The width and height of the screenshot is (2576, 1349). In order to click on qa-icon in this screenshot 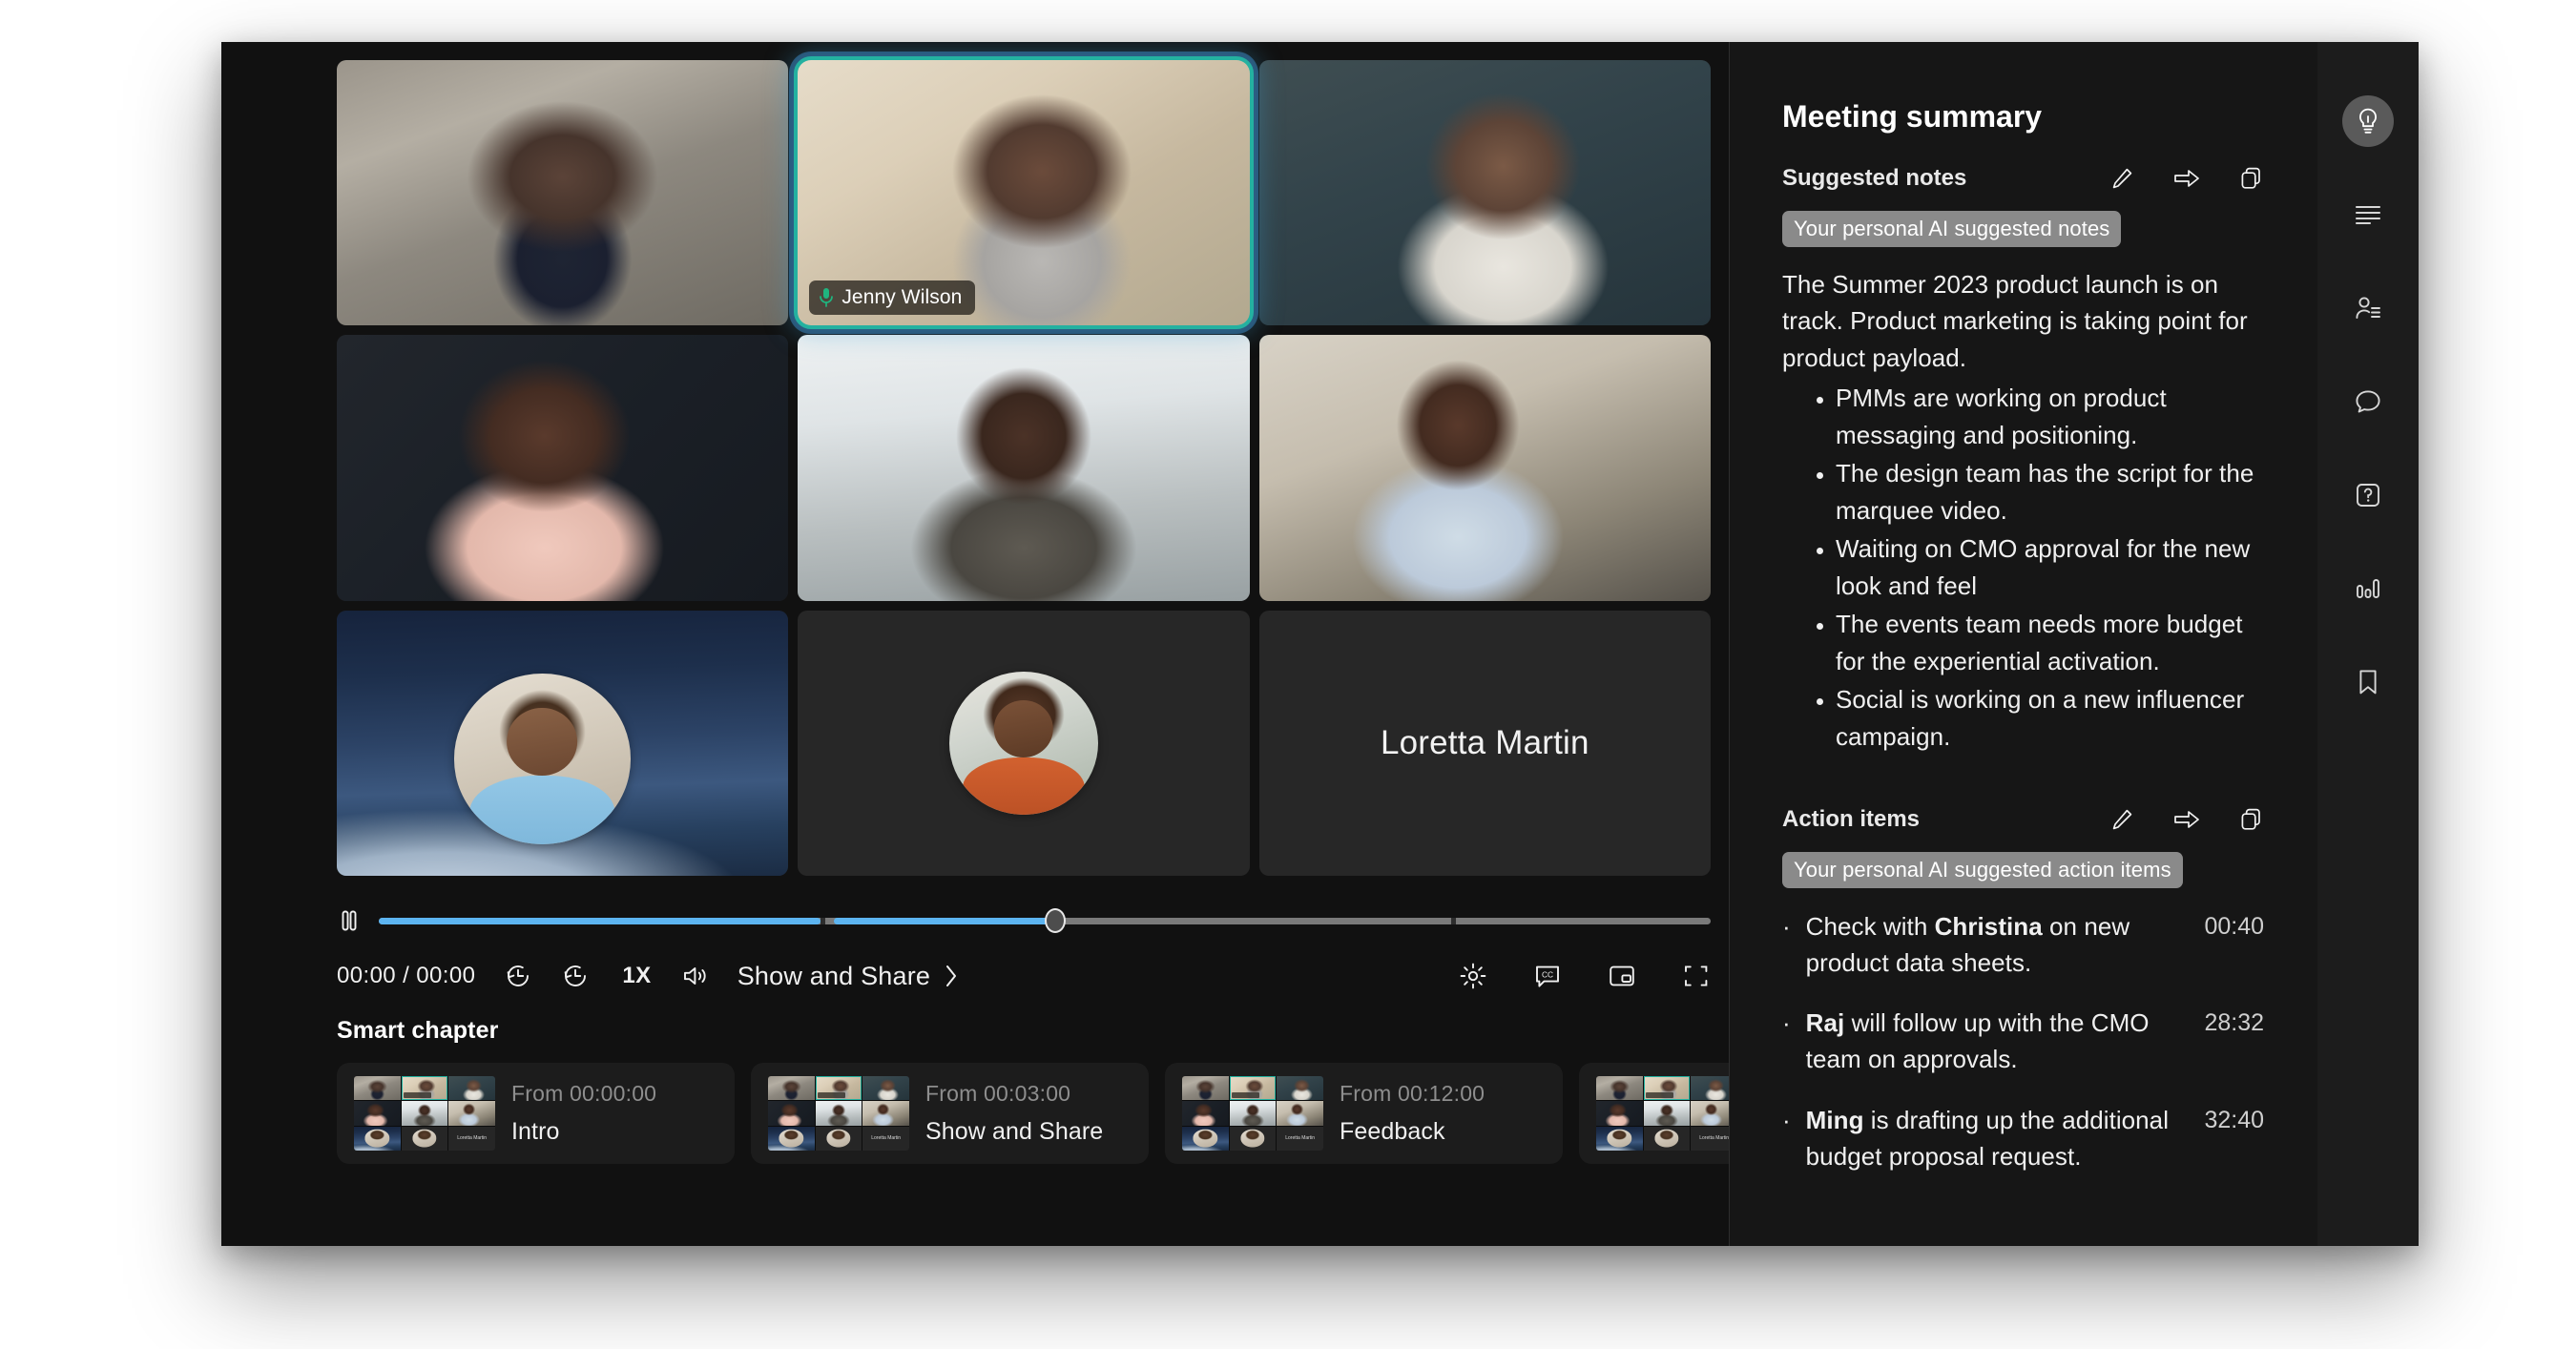, I will do `click(2368, 495)`.